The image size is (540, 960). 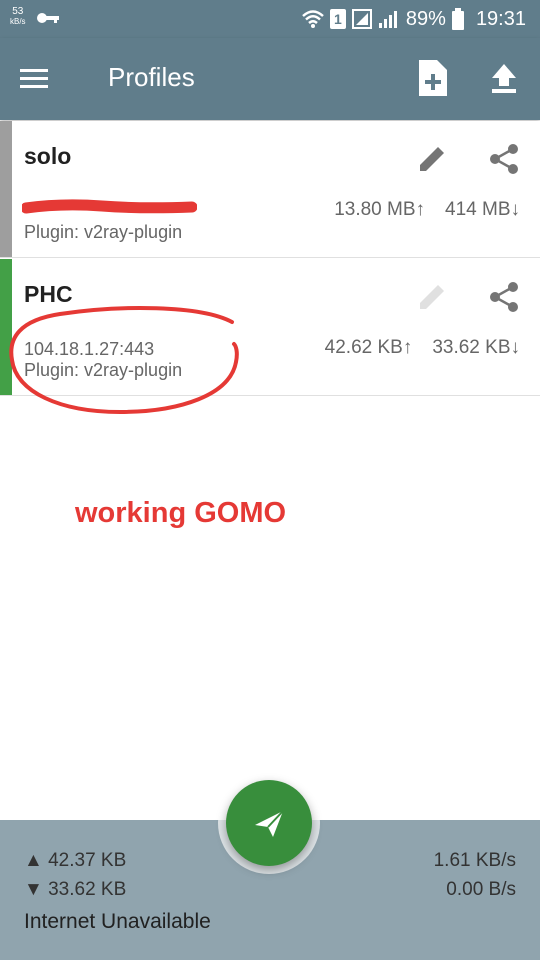 I want to click on status-bar: 53 kB/s 1 89% 19:31, so click(x=270, y=19).